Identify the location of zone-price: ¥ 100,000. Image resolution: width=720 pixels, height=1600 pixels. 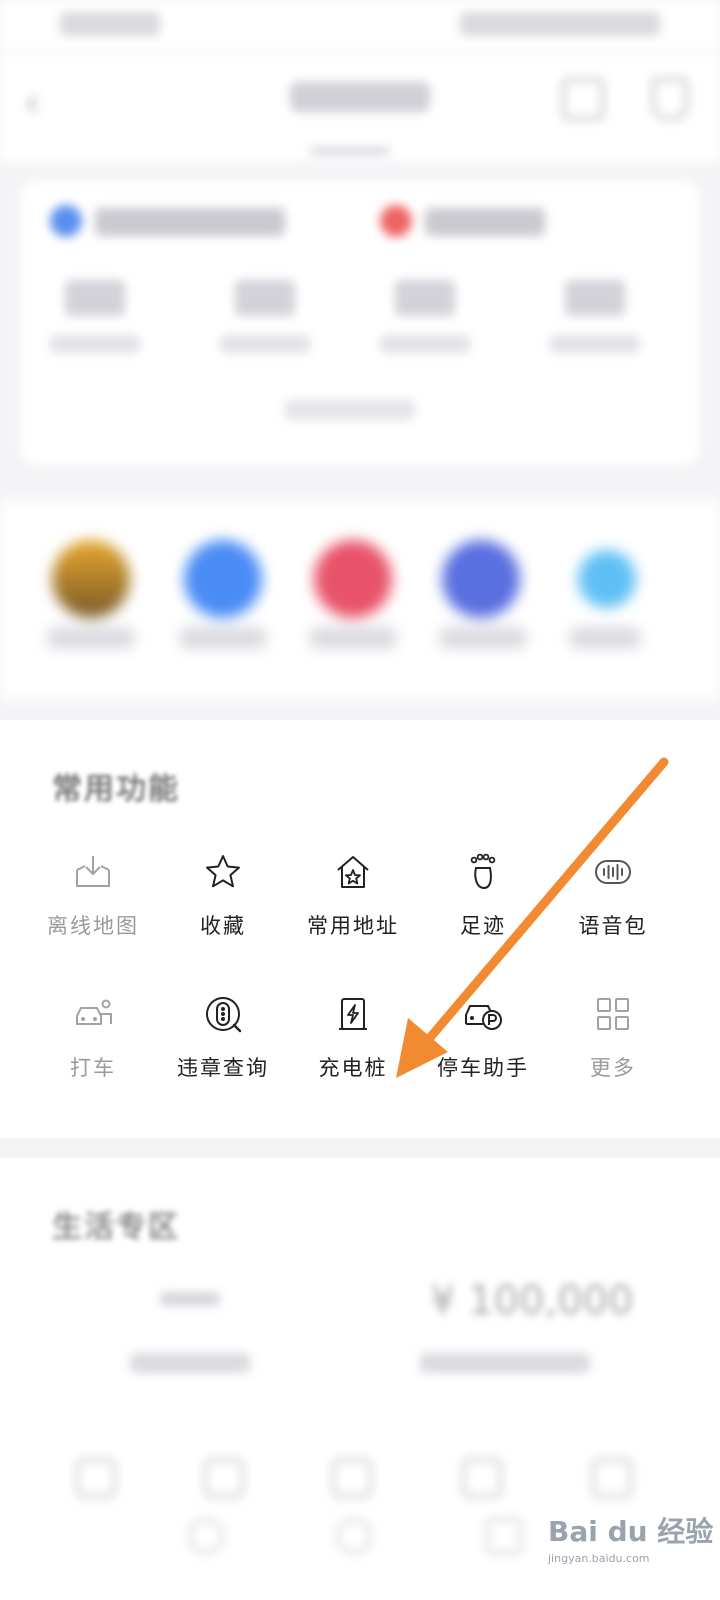
(532, 1301).